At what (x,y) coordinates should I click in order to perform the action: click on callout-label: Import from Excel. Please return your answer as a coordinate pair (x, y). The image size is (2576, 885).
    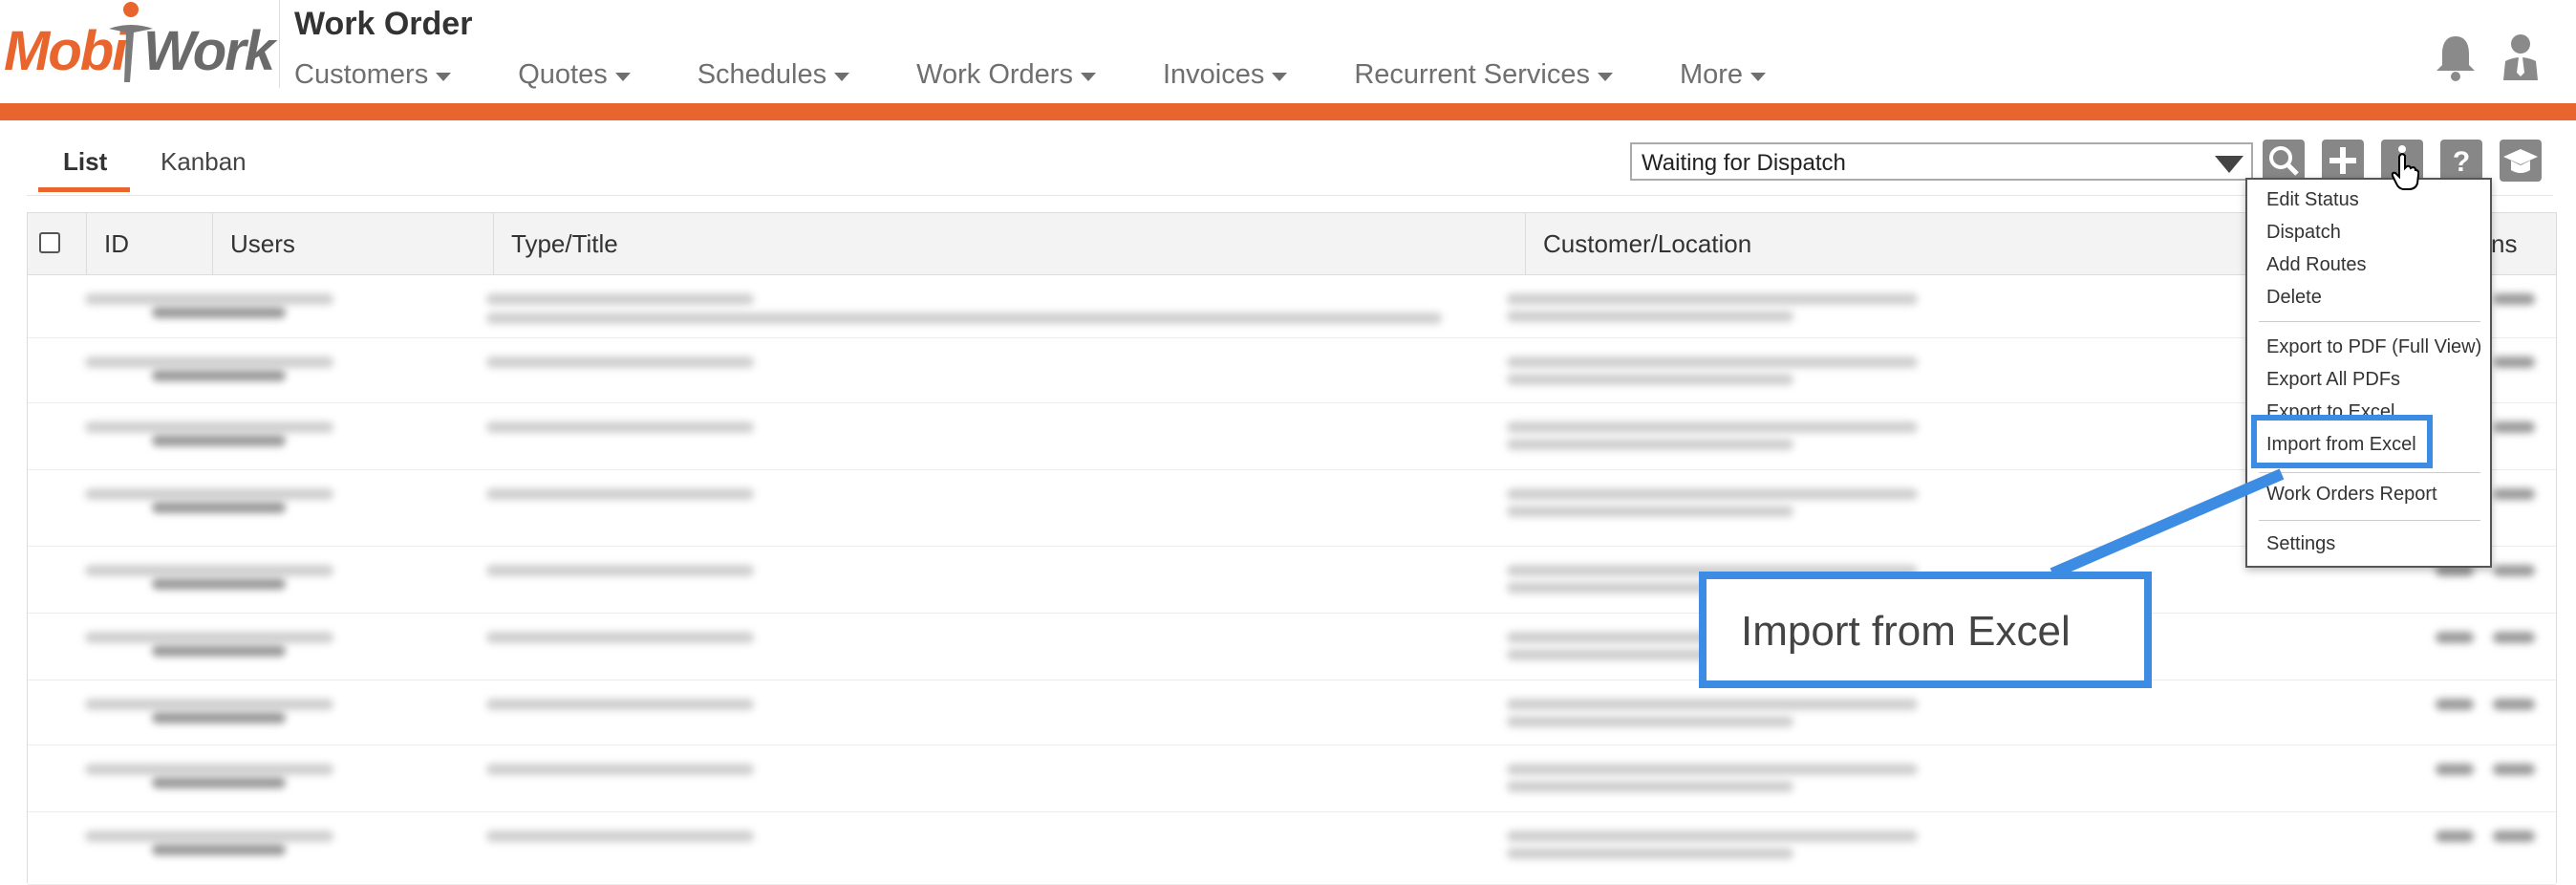
    Looking at the image, I should click on (1906, 631).